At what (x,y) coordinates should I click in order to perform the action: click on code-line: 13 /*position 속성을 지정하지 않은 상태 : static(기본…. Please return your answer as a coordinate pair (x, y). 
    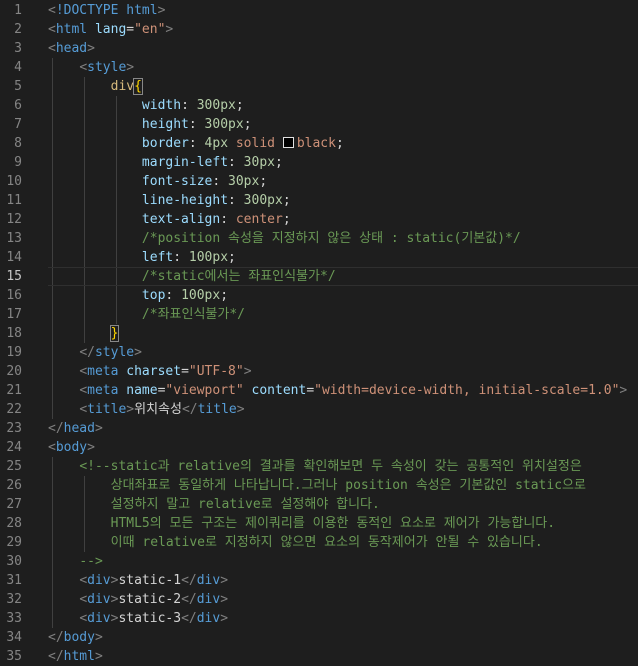
    Looking at the image, I should click on (319, 238).